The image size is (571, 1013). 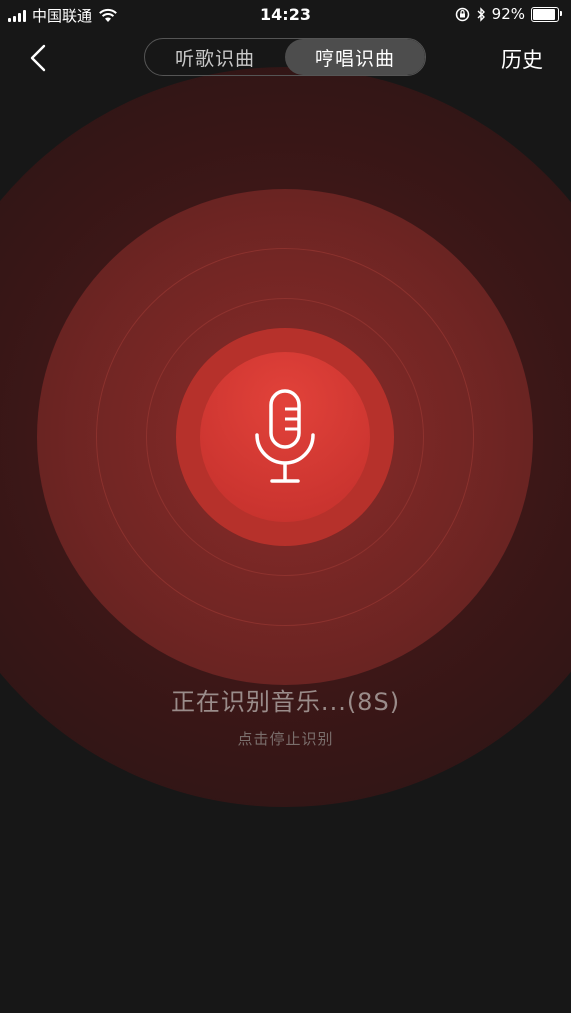 I want to click on tab-hum-recognize: 哼唱识曲, so click(x=355, y=57).